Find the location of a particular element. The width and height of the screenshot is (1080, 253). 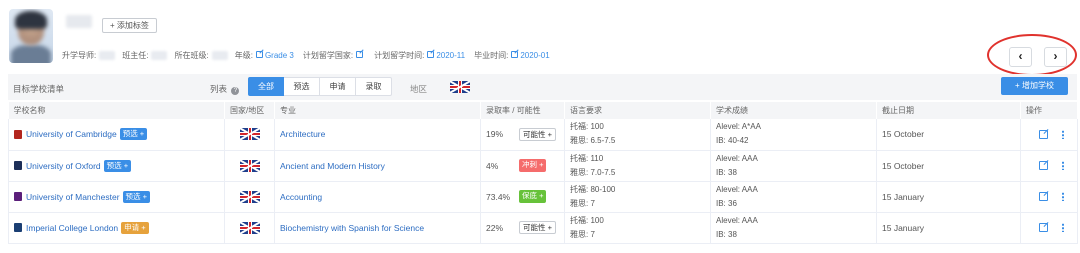

status-badge: 申请 + is located at coordinates (135, 227).